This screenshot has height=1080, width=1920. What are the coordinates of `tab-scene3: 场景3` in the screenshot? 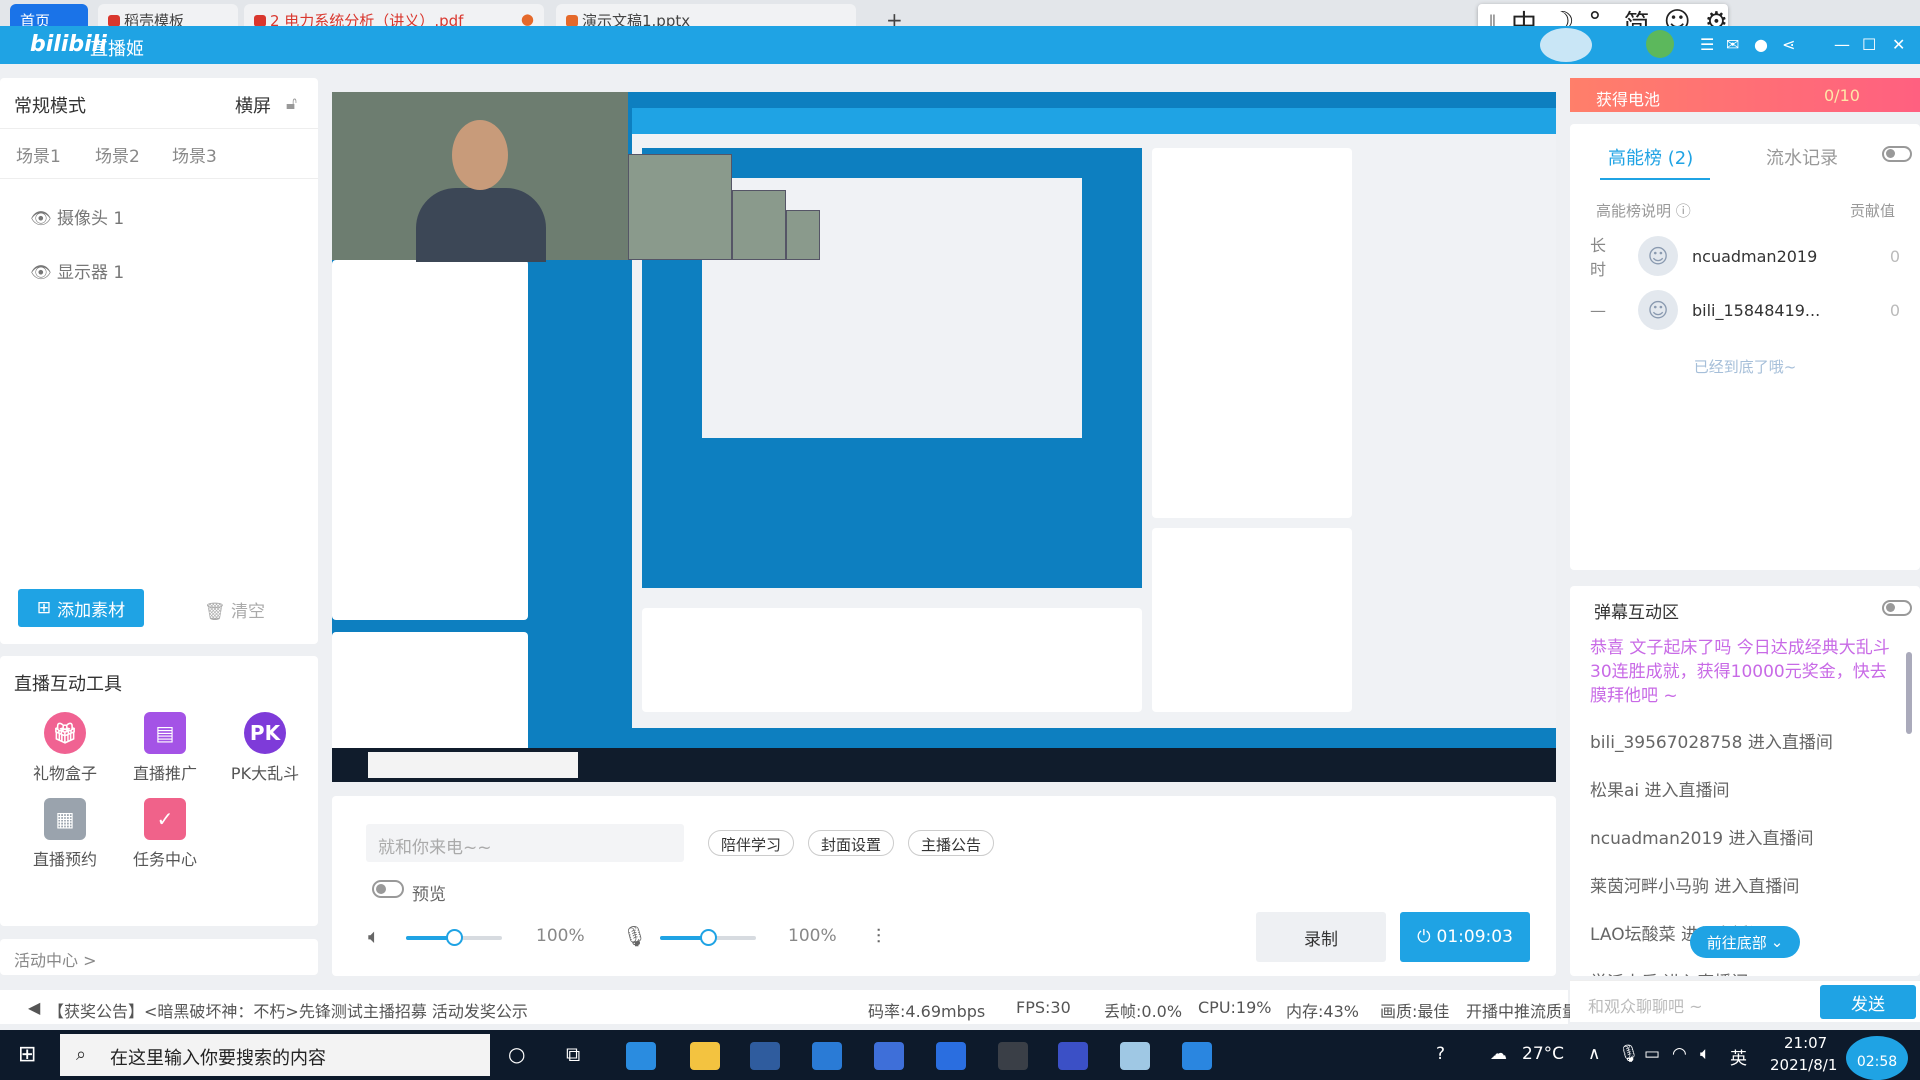 It's located at (194, 154).